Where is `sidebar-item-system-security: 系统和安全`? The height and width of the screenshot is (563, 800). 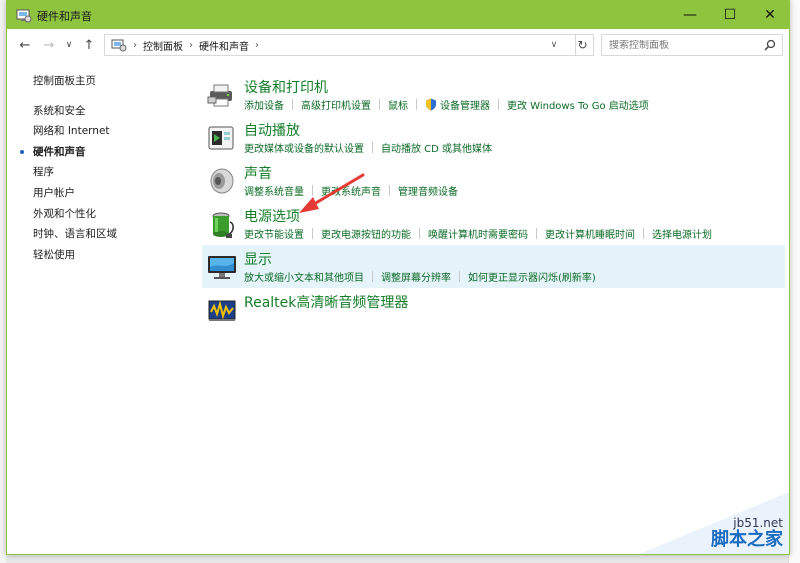
sidebar-item-system-security: 系统和安全 is located at coordinates (108, 113).